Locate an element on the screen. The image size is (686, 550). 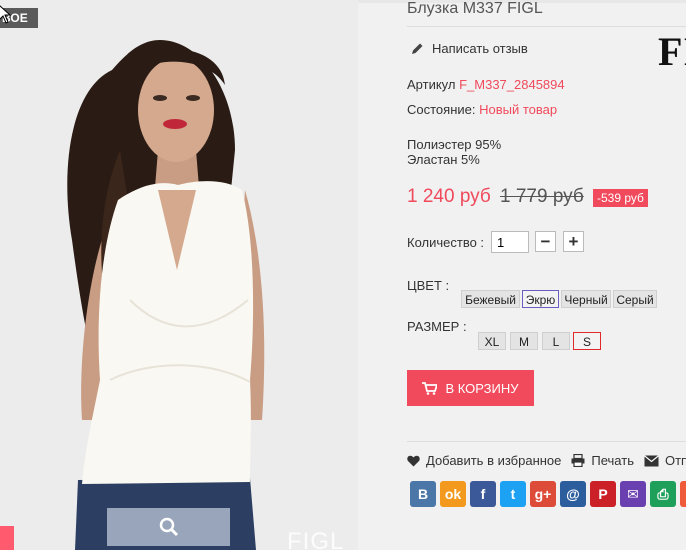
mail-ru-share-button: @ is located at coordinates (573, 494).